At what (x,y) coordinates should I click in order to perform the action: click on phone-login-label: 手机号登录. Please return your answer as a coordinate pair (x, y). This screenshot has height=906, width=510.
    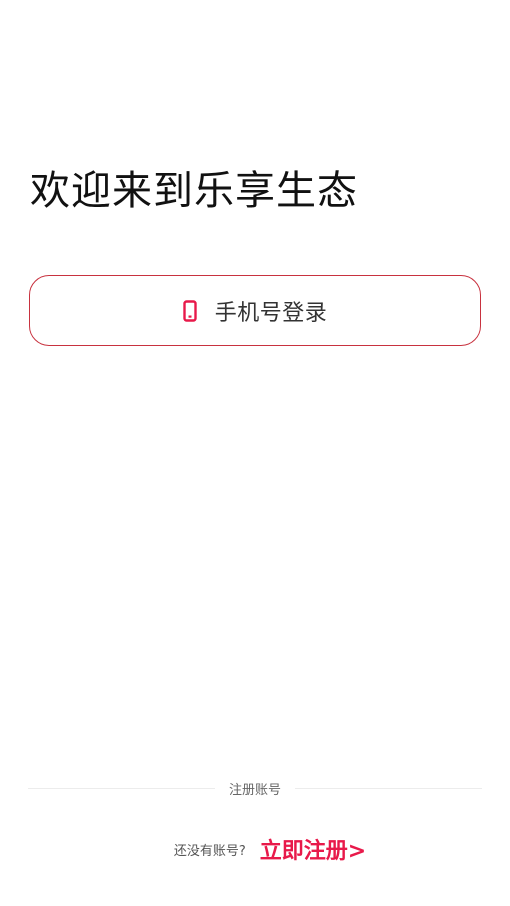
    Looking at the image, I should click on (271, 313).